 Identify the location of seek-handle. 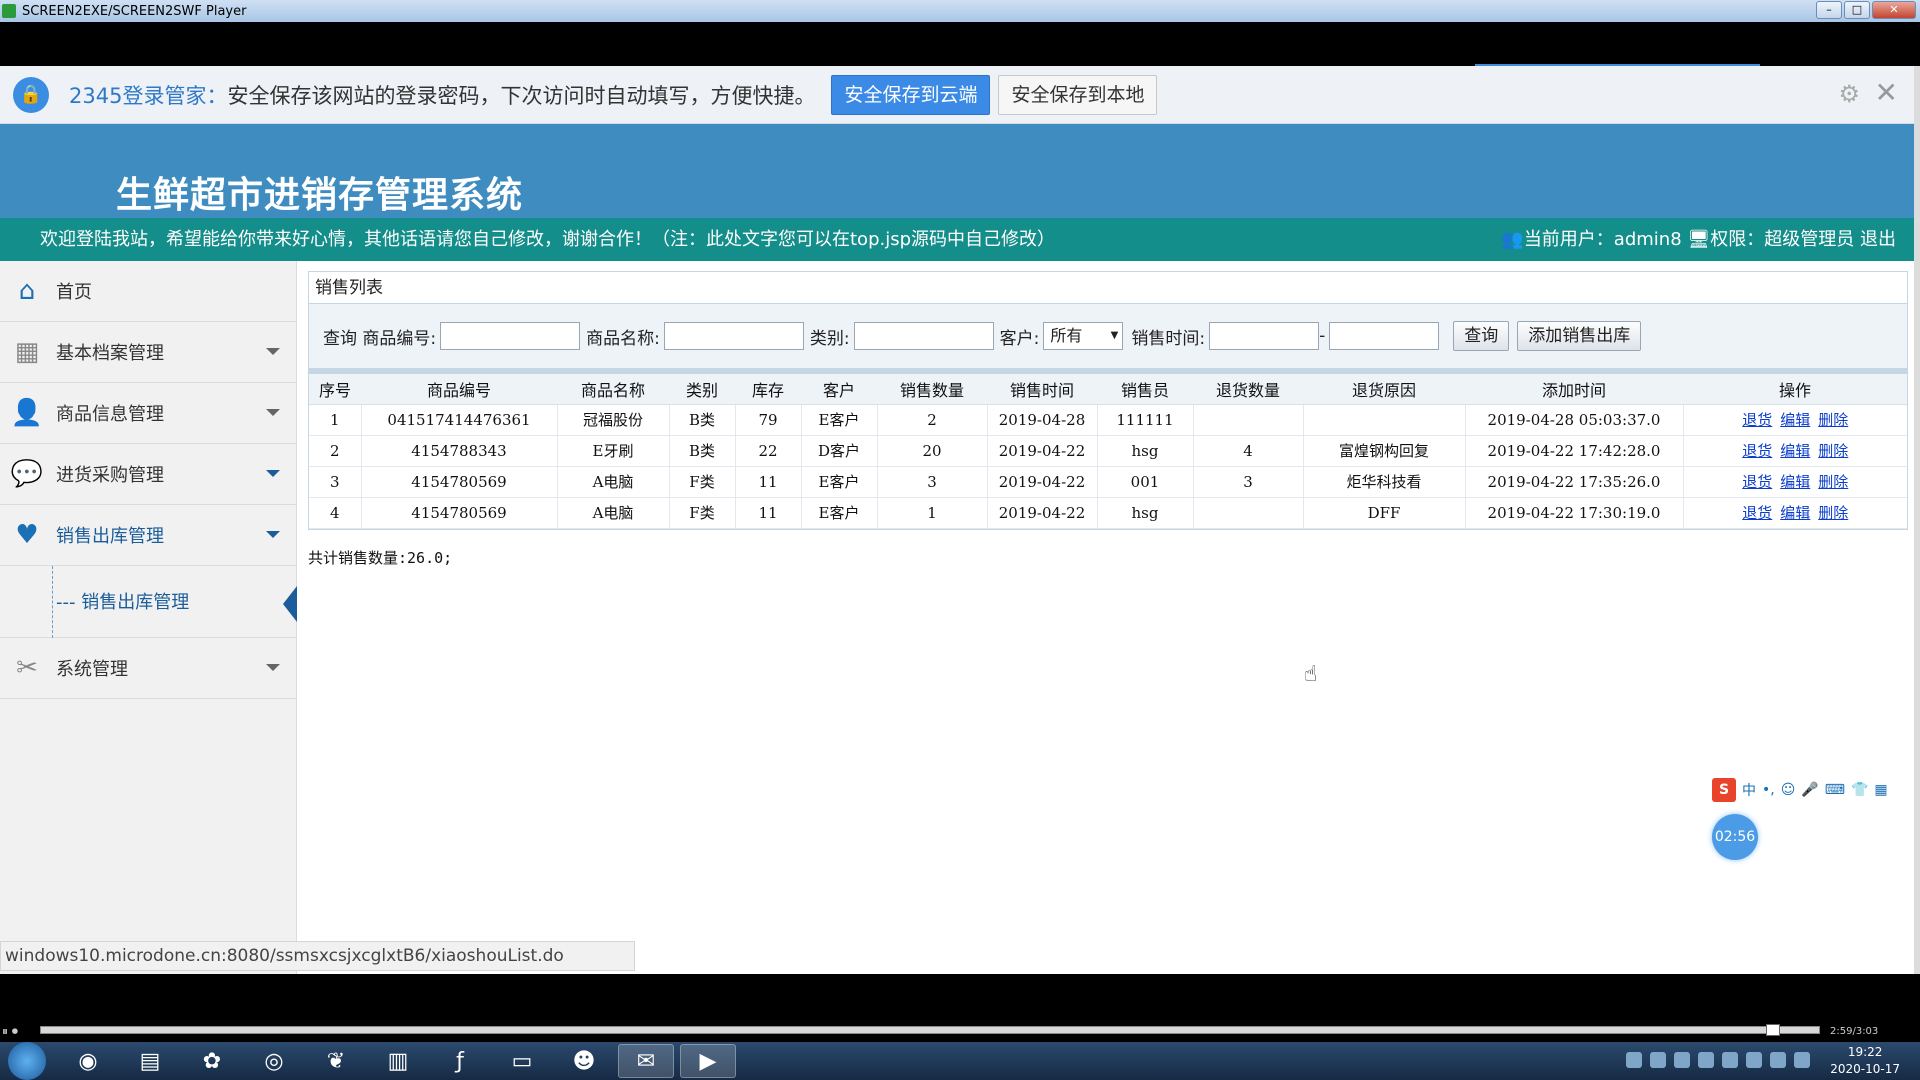
(1773, 1030).